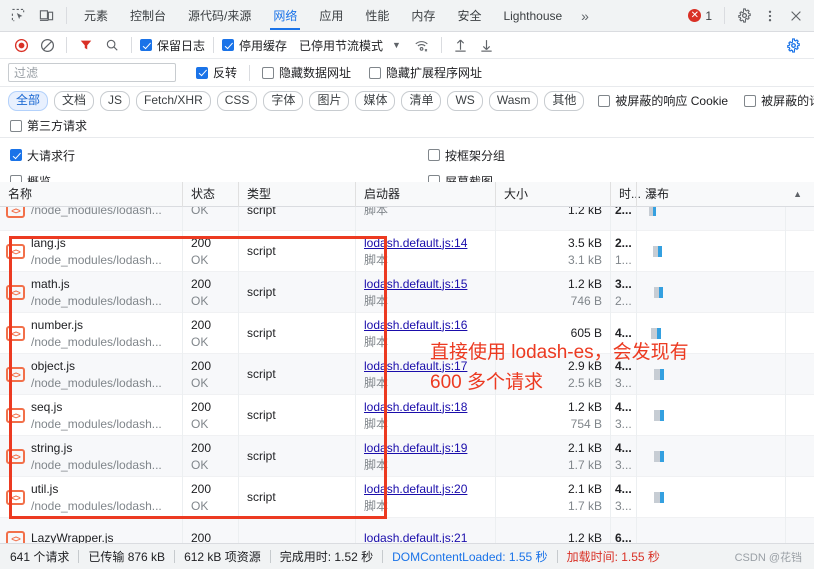 This screenshot has width=814, height=569. What do you see at coordinates (283, 100) in the screenshot?
I see `type-filter-font: 字体` at bounding box center [283, 100].